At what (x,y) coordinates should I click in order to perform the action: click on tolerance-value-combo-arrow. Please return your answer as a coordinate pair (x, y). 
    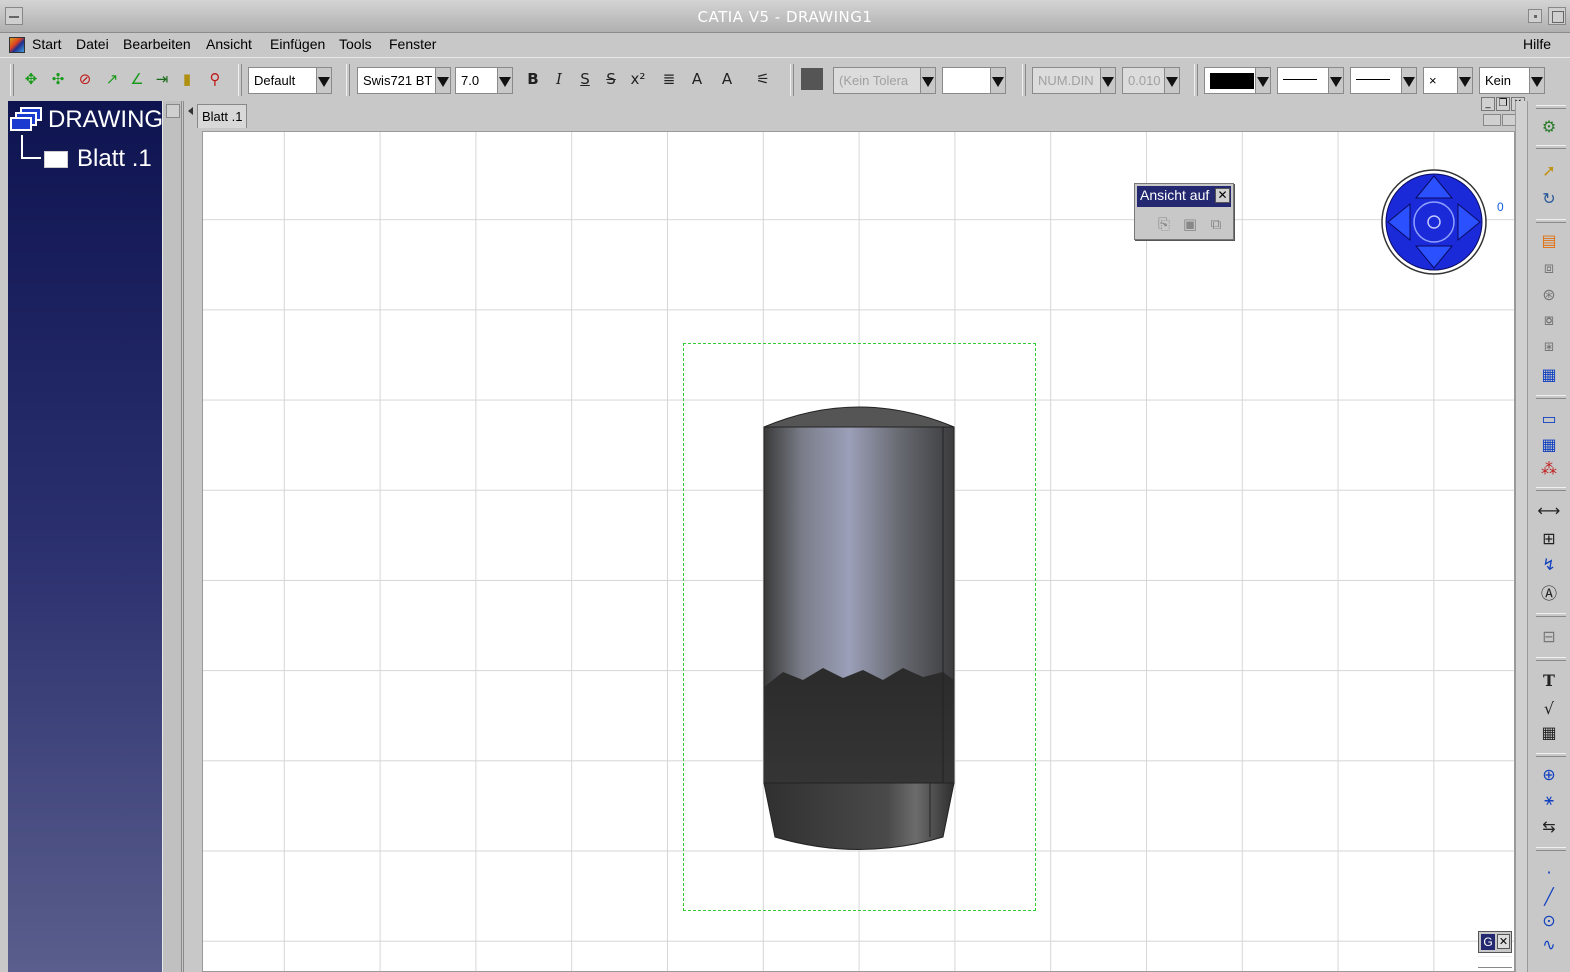
    Looking at the image, I should click on (998, 80).